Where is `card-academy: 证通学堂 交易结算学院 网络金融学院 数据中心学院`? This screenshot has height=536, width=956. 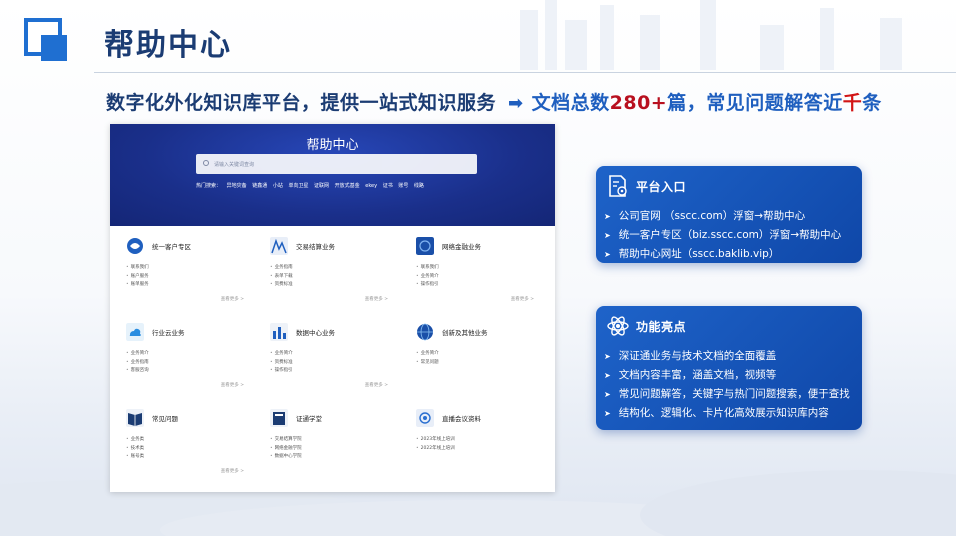
card-academy: 证通学堂 交易结算学院 网络金融学院 数据中心学院 is located at coordinates (340, 450).